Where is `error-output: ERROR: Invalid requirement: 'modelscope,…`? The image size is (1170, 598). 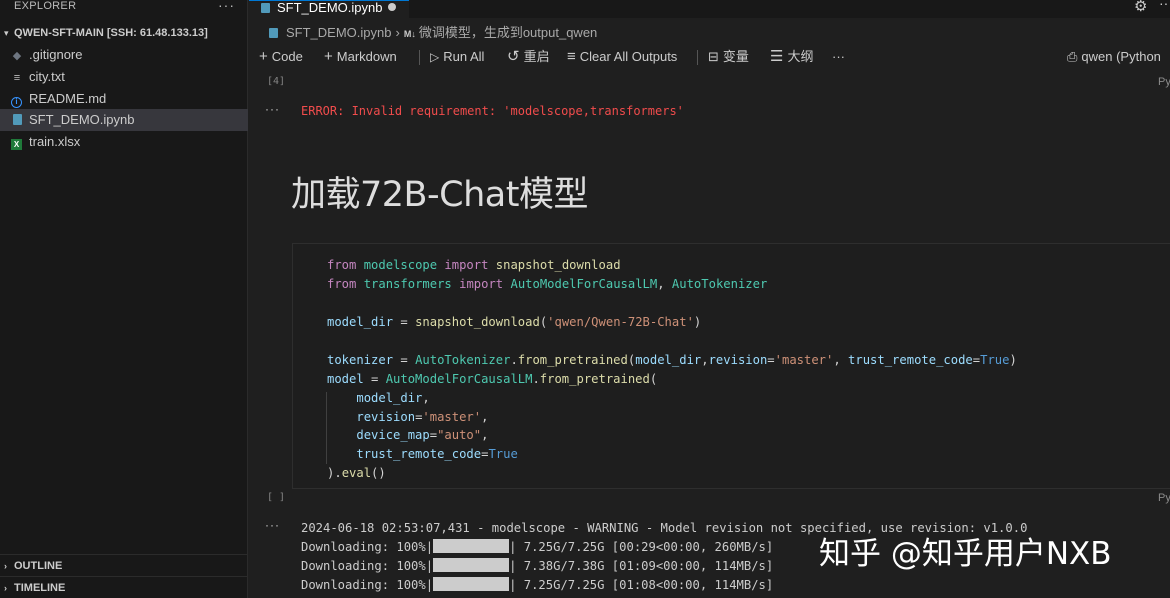 error-output: ERROR: Invalid requirement: 'modelscope,… is located at coordinates (492, 111).